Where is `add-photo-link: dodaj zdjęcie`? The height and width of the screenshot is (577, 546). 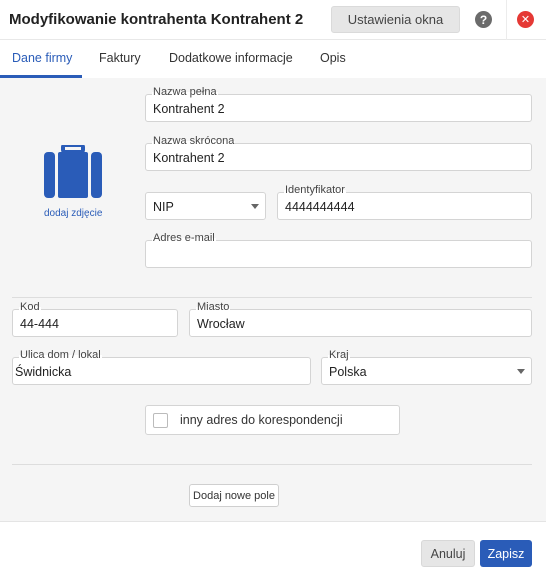 add-photo-link: dodaj zdjęcie is located at coordinates (73, 213).